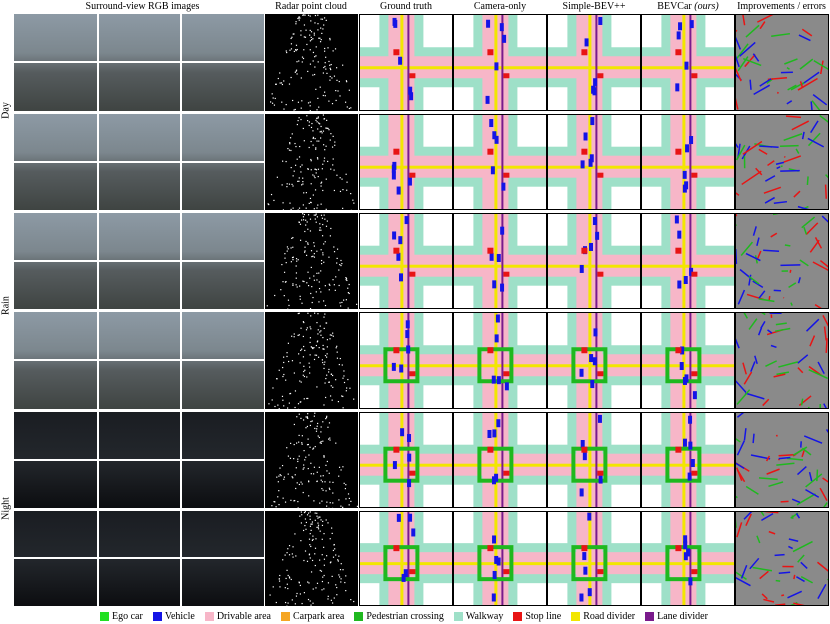 Image resolution: width=830 pixels, height=624 pixels. I want to click on row-label-rain: Rain, so click(6, 305).